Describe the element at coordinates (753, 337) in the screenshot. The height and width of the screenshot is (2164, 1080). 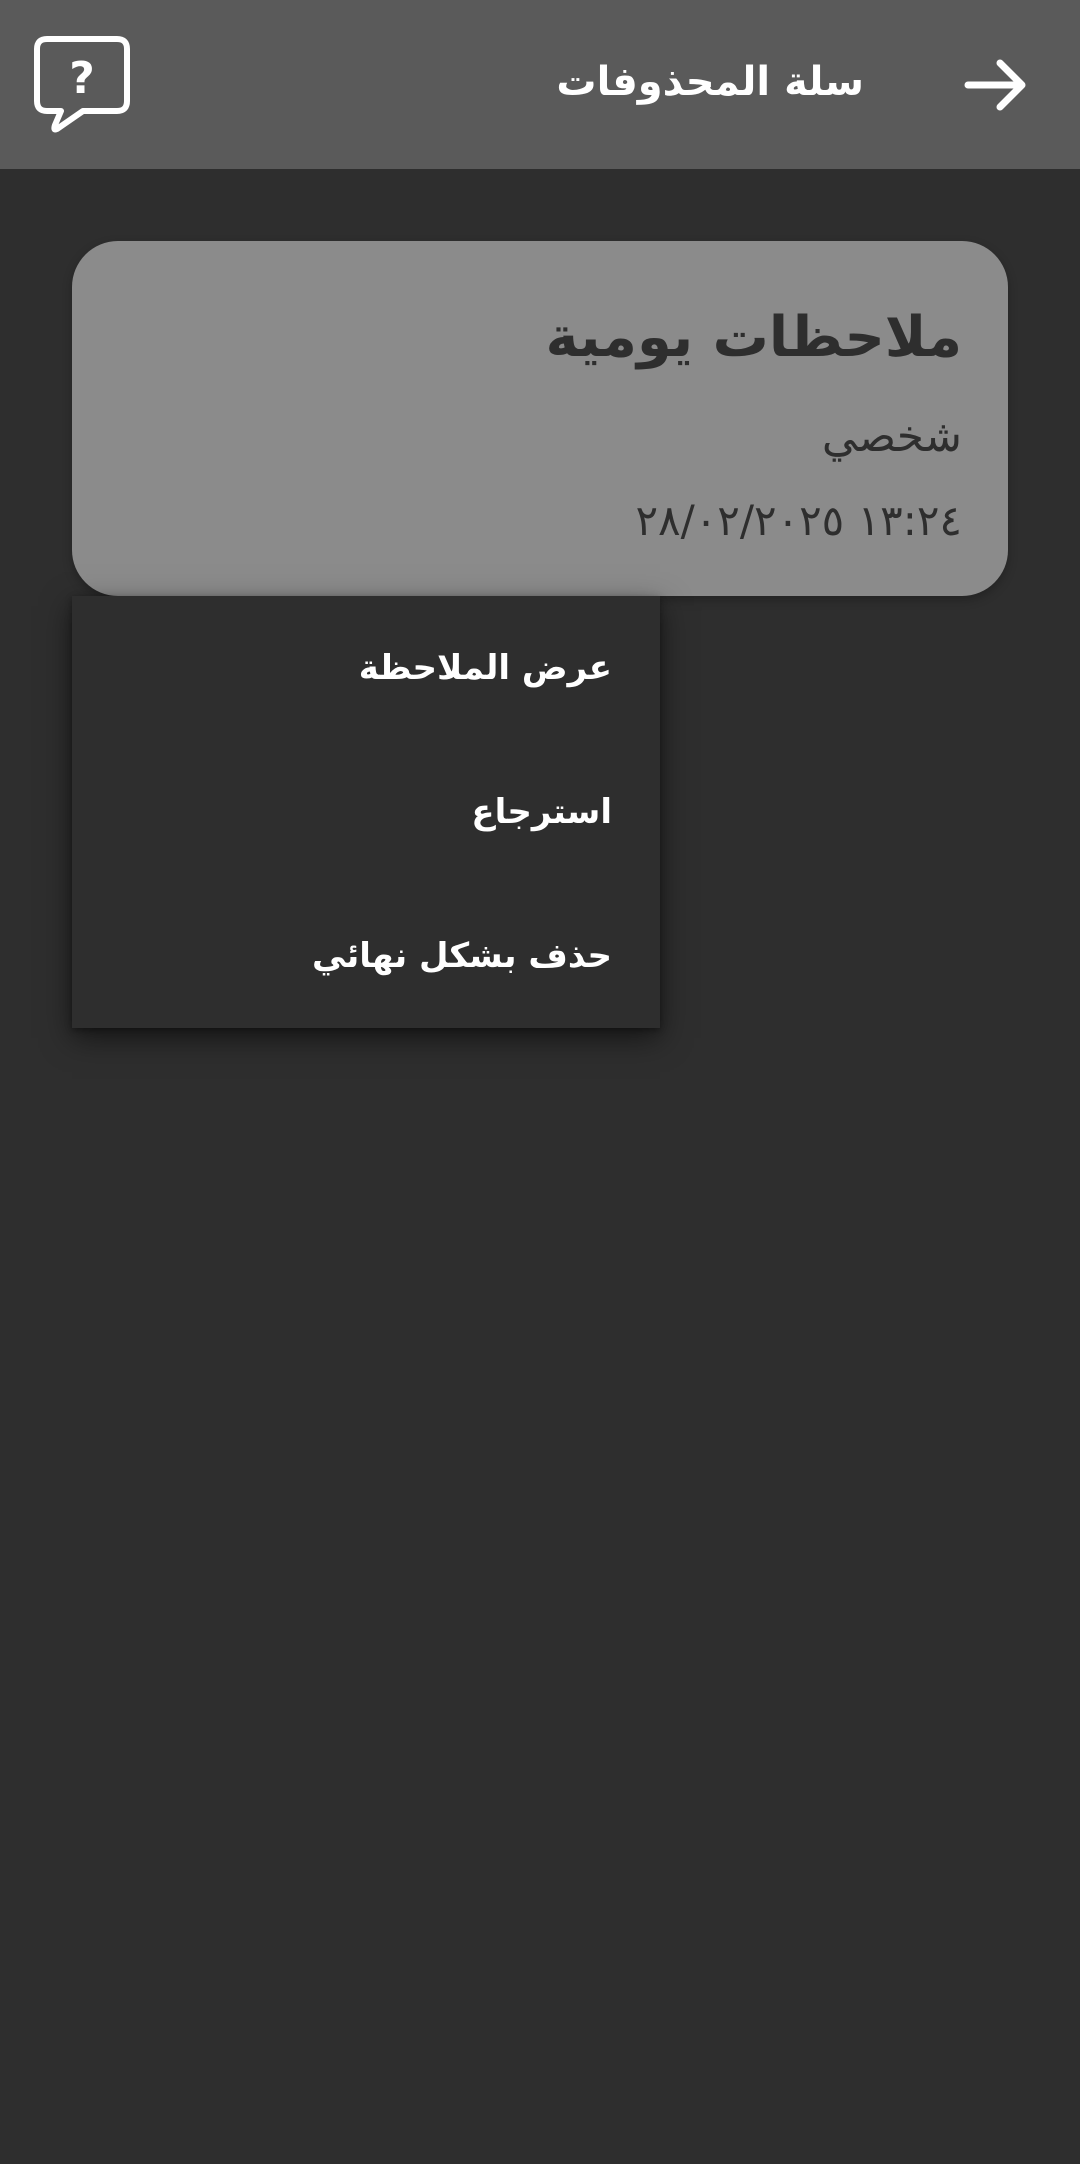
I see `note-title: ملاحظات يومية` at that location.